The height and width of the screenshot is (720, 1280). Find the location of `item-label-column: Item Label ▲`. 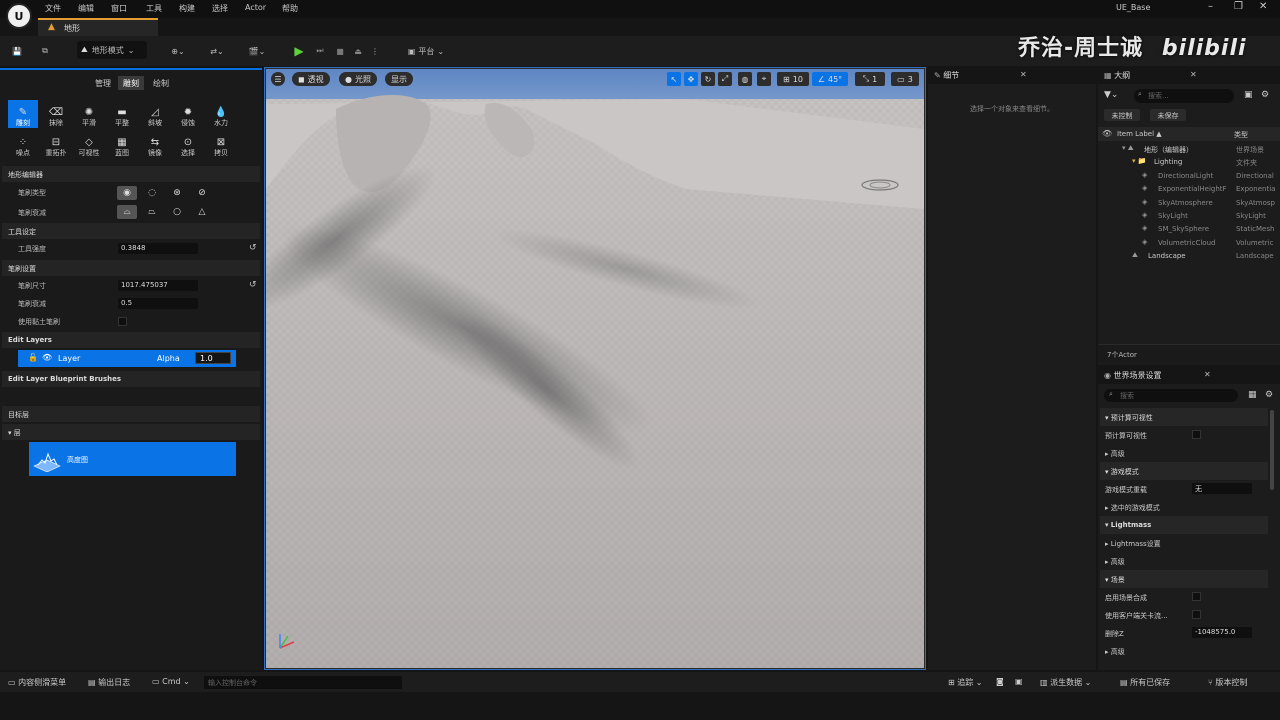

item-label-column: Item Label ▲ is located at coordinates (1139, 134).